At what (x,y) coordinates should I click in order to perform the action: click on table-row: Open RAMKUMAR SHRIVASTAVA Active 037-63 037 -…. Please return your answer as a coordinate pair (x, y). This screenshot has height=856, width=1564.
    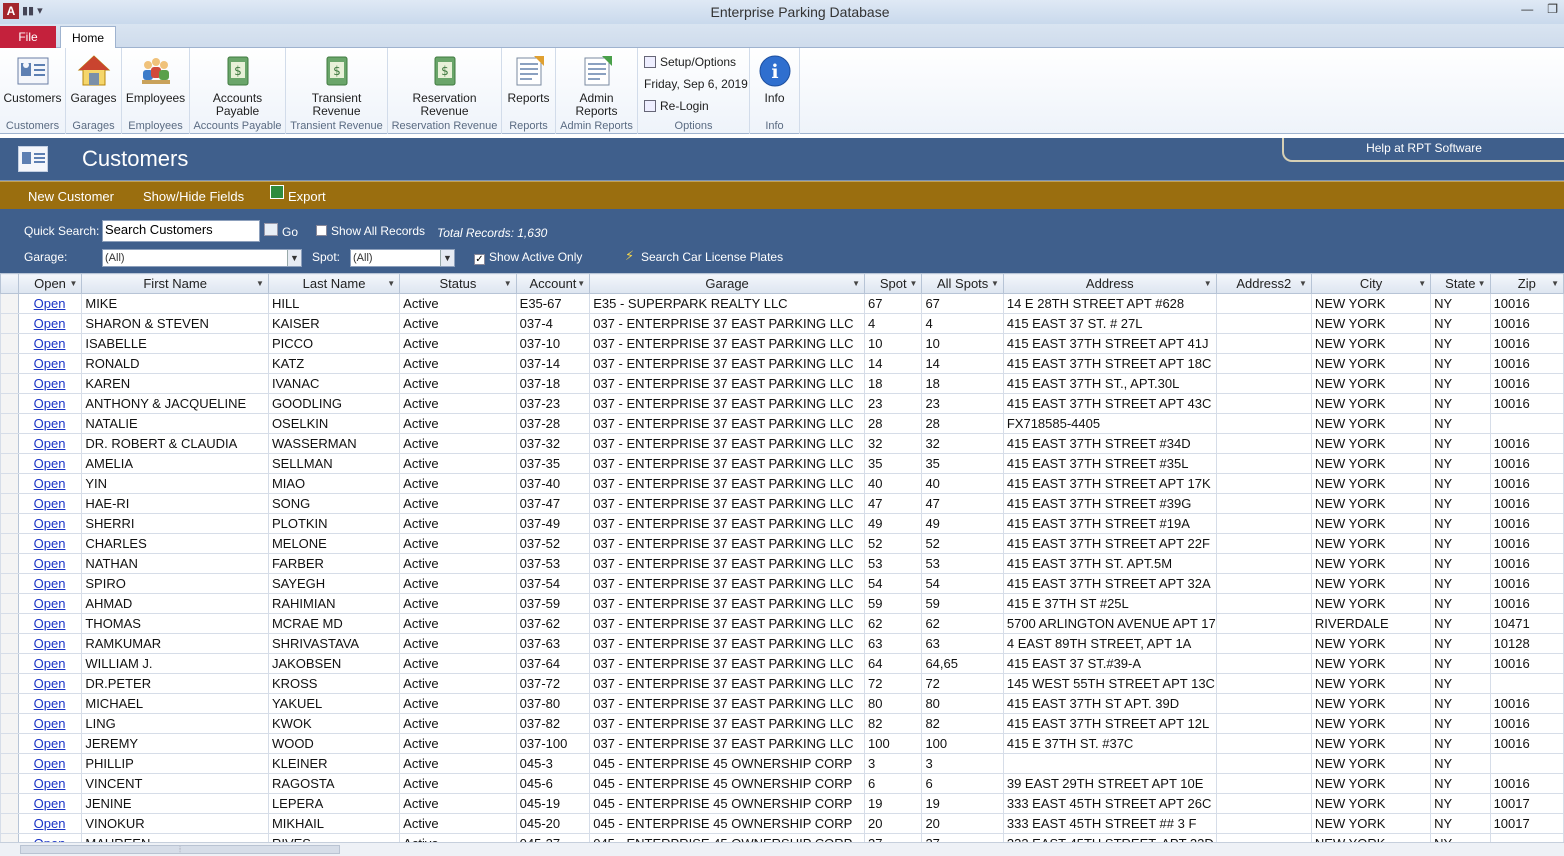
    Looking at the image, I should click on (782, 643).